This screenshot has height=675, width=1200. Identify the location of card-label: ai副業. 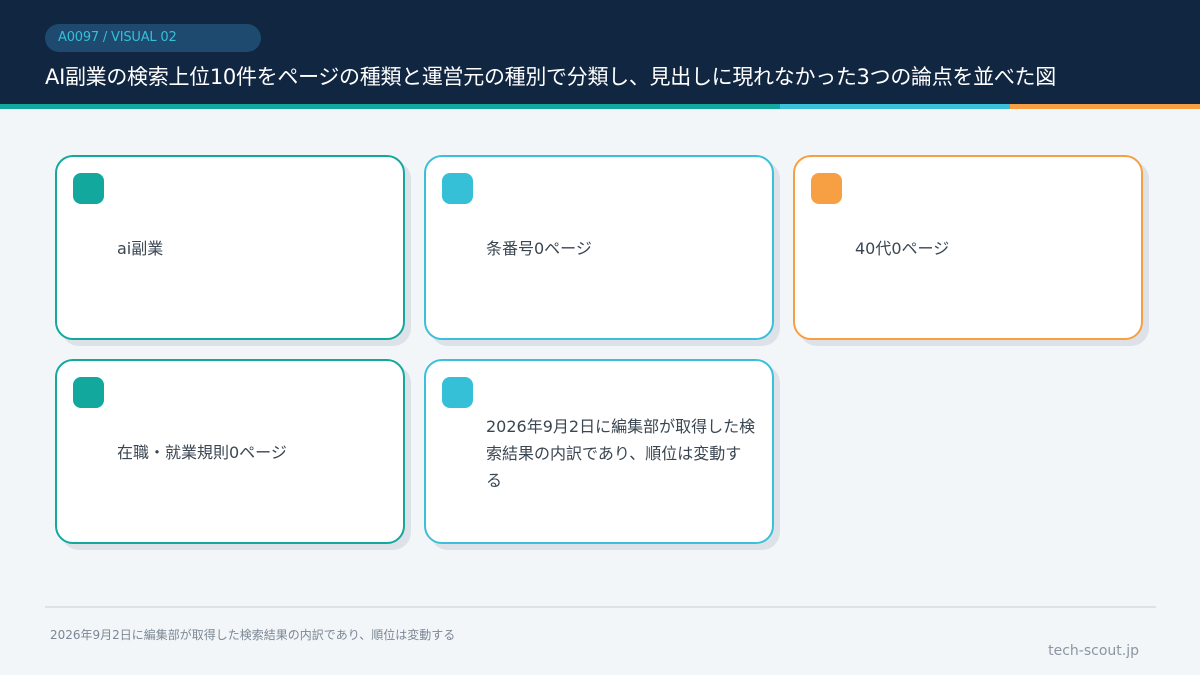
(140, 248).